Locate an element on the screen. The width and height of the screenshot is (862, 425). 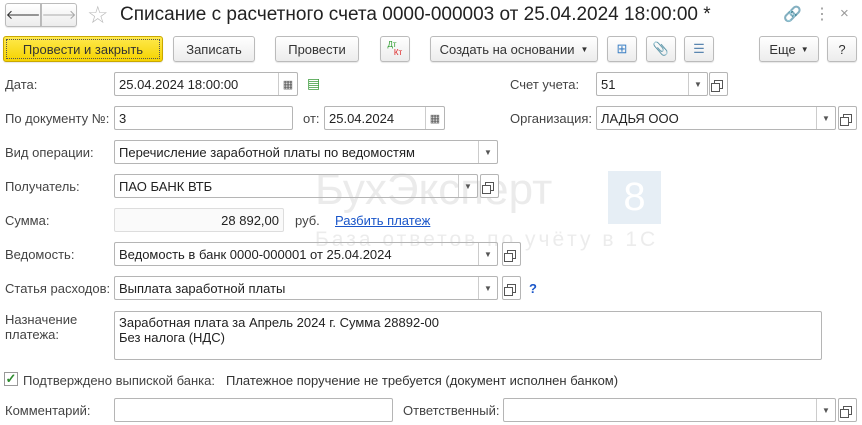
statement-label: Ведомость: is located at coordinates (40, 254).